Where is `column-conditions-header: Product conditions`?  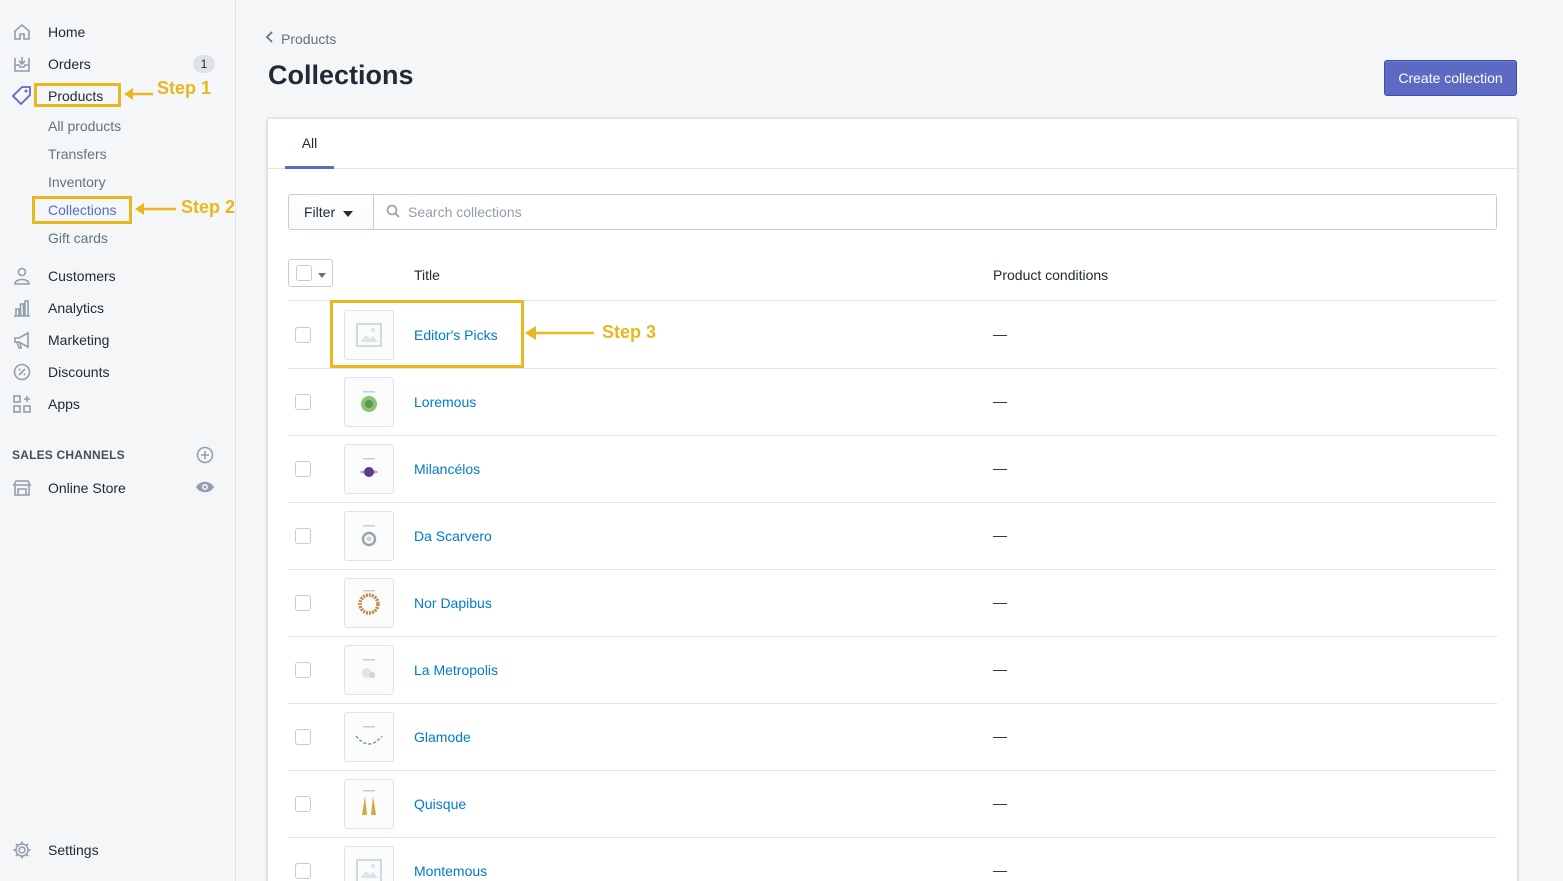 column-conditions-header: Product conditions is located at coordinates (1051, 275).